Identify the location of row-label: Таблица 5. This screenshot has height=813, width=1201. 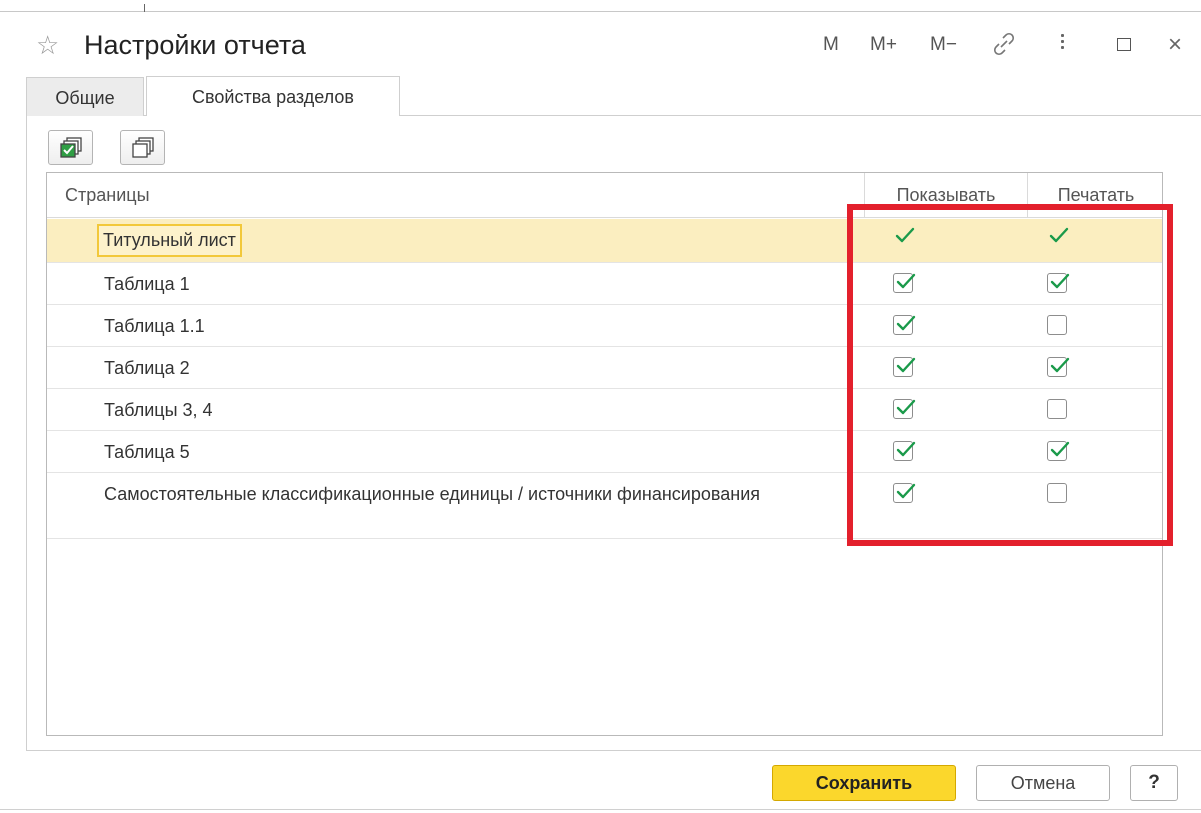
(147, 452).